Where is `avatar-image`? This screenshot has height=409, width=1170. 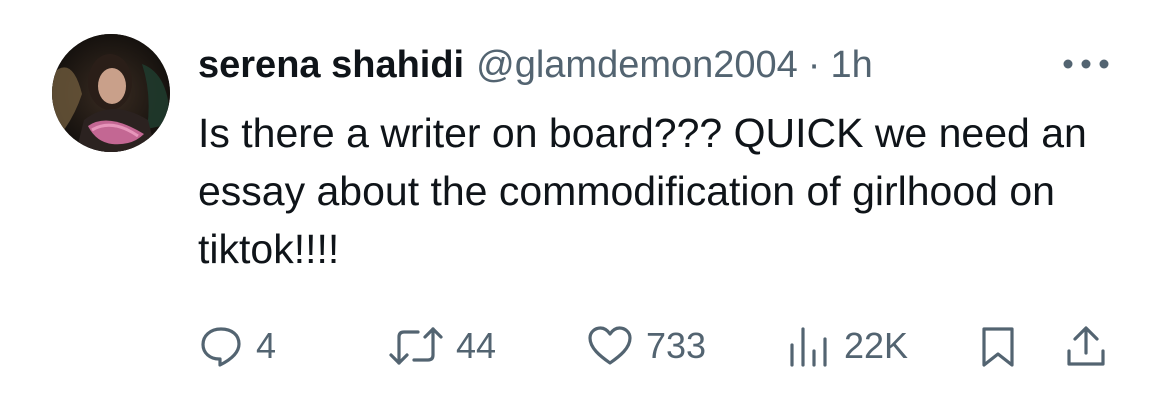 avatar-image is located at coordinates (111, 93).